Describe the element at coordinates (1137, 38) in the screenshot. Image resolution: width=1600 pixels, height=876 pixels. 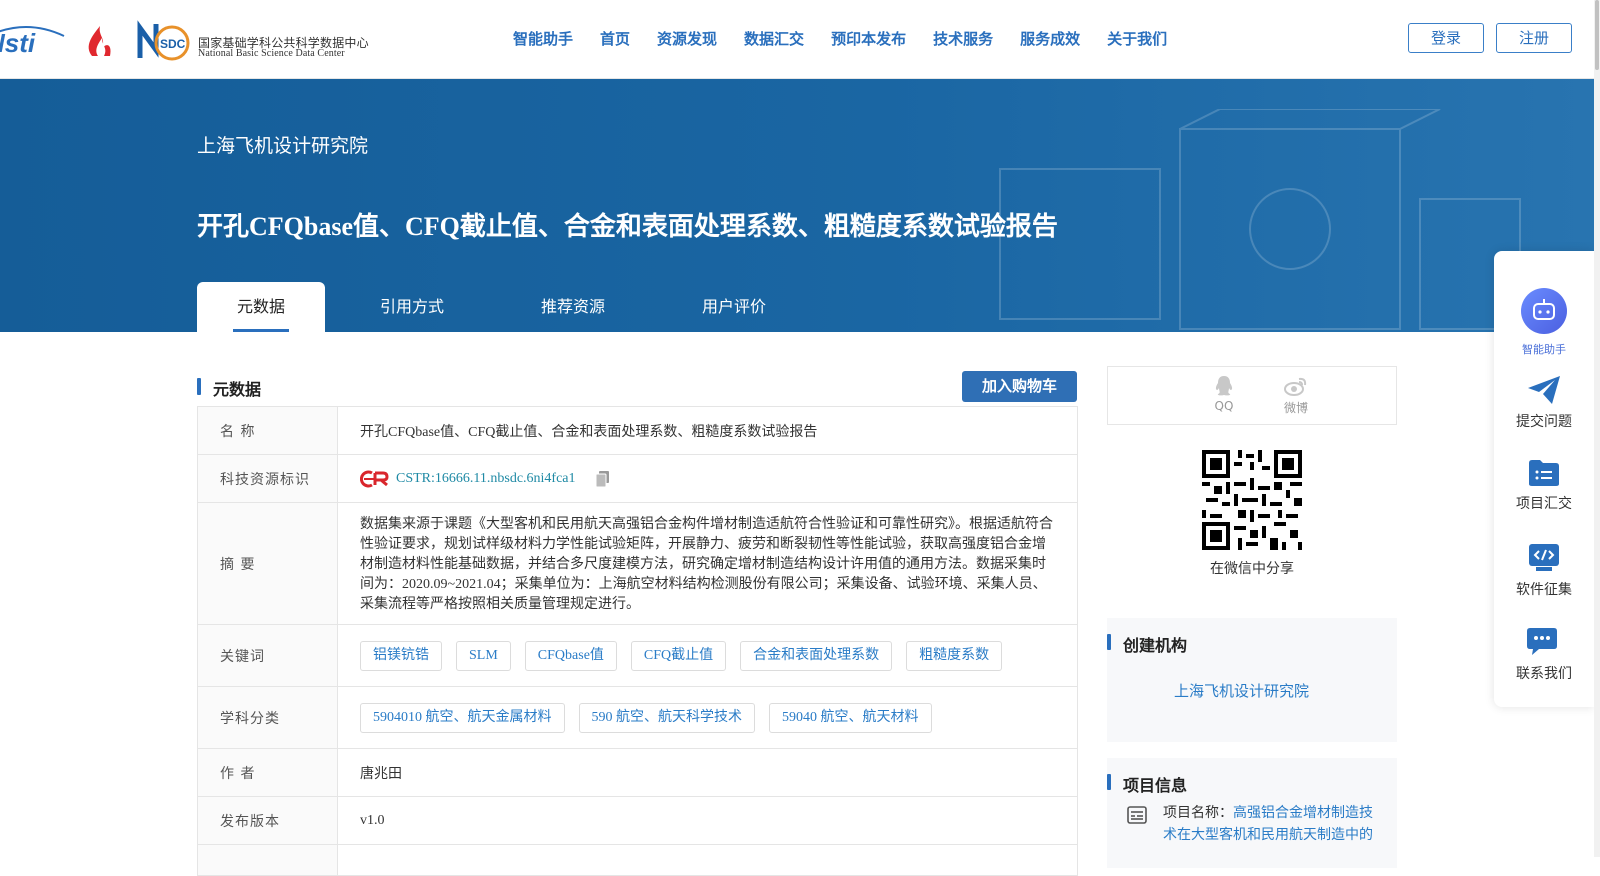
I see `nav-about: 关于我们` at that location.